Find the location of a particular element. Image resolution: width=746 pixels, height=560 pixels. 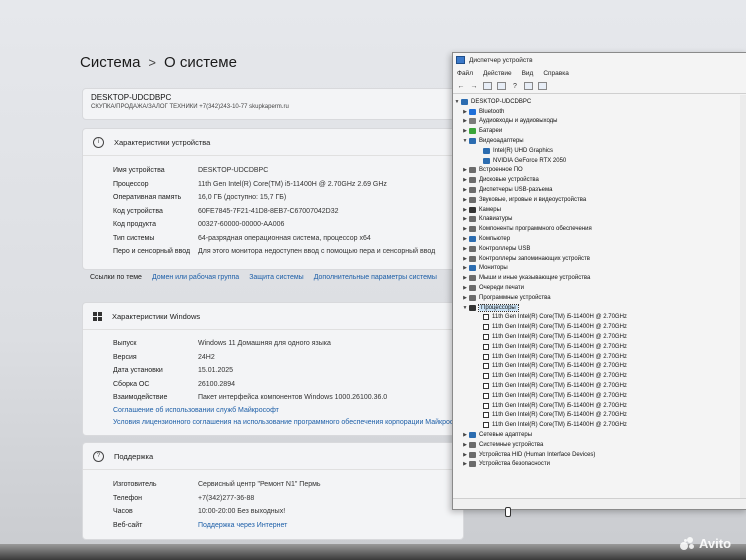

tree-category: ▶ Контроллеры USB is located at coordinates (599, 249).